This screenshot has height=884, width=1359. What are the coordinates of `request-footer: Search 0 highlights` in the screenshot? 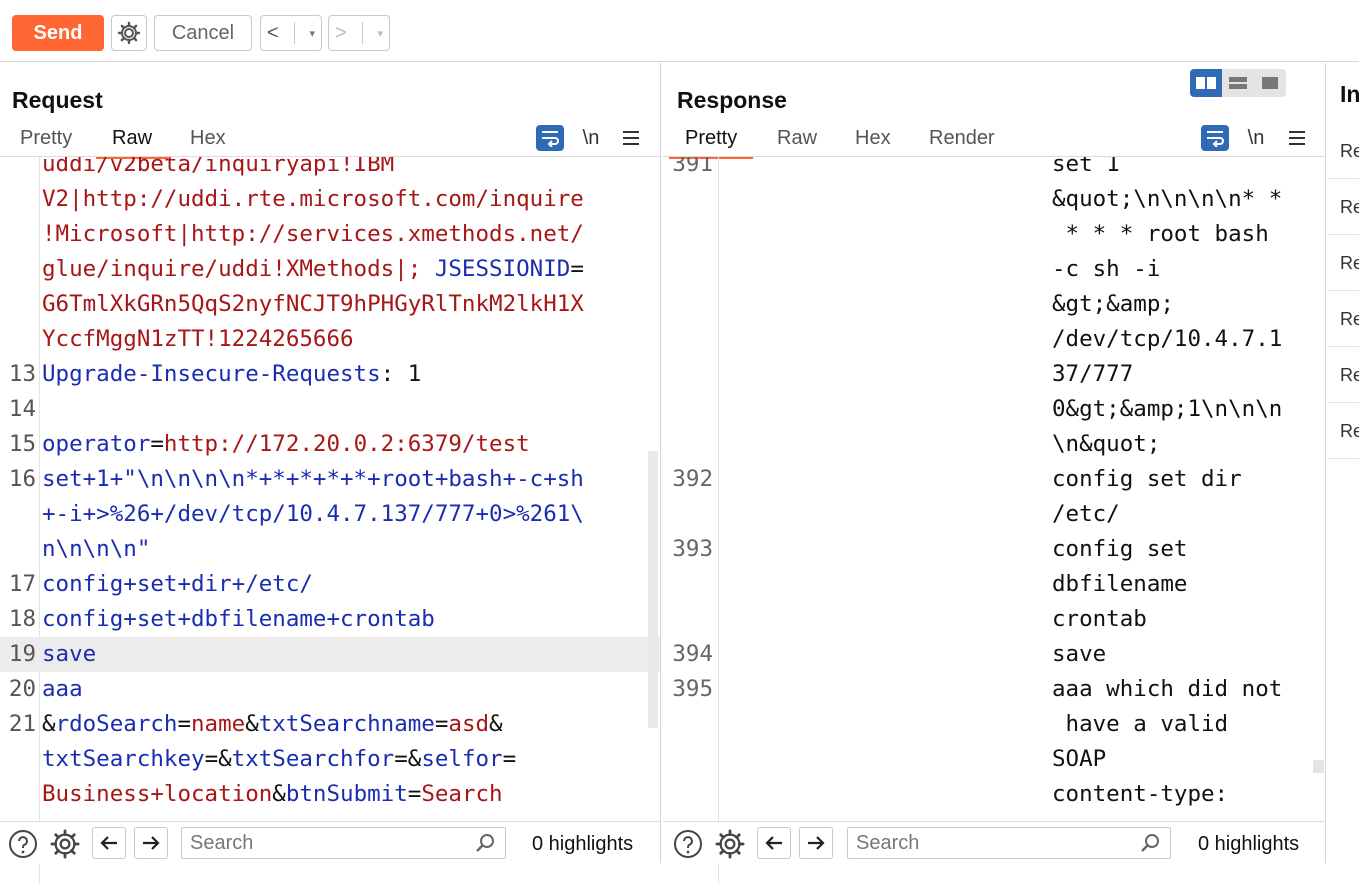 It's located at (330, 842).